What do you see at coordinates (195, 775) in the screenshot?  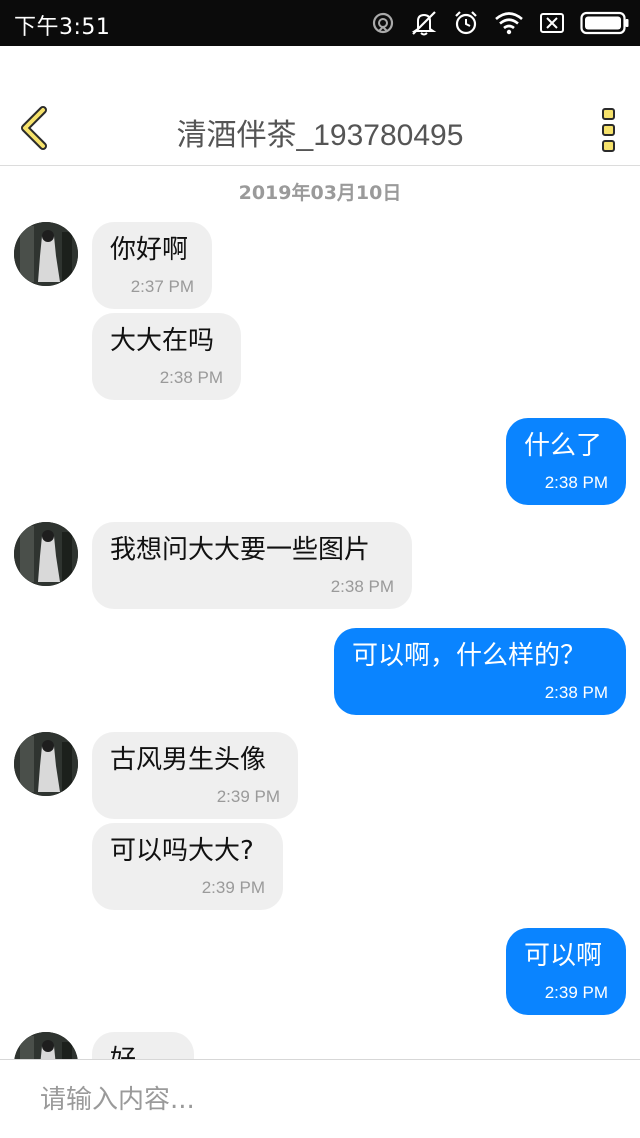 I see `incoming-message: 古风男生头像 2:39 PM` at bounding box center [195, 775].